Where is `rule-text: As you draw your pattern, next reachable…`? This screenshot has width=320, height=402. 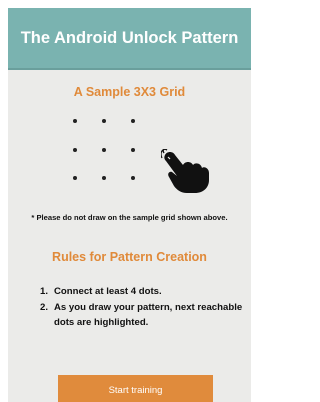 rule-text: As you draw your pattern, next reachable… is located at coordinates (148, 315).